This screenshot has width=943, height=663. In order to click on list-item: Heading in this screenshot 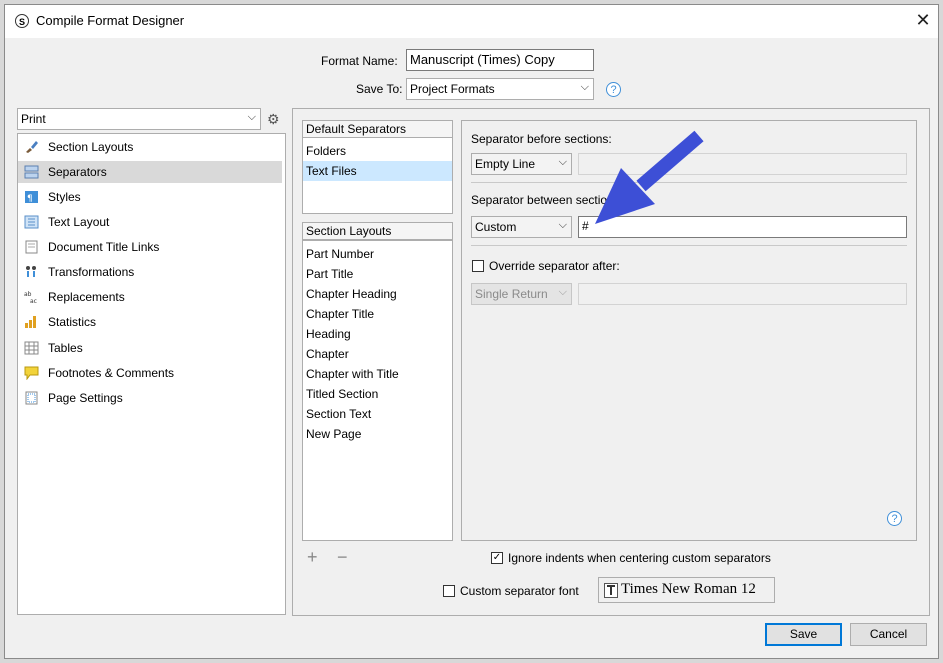, I will do `click(328, 334)`.